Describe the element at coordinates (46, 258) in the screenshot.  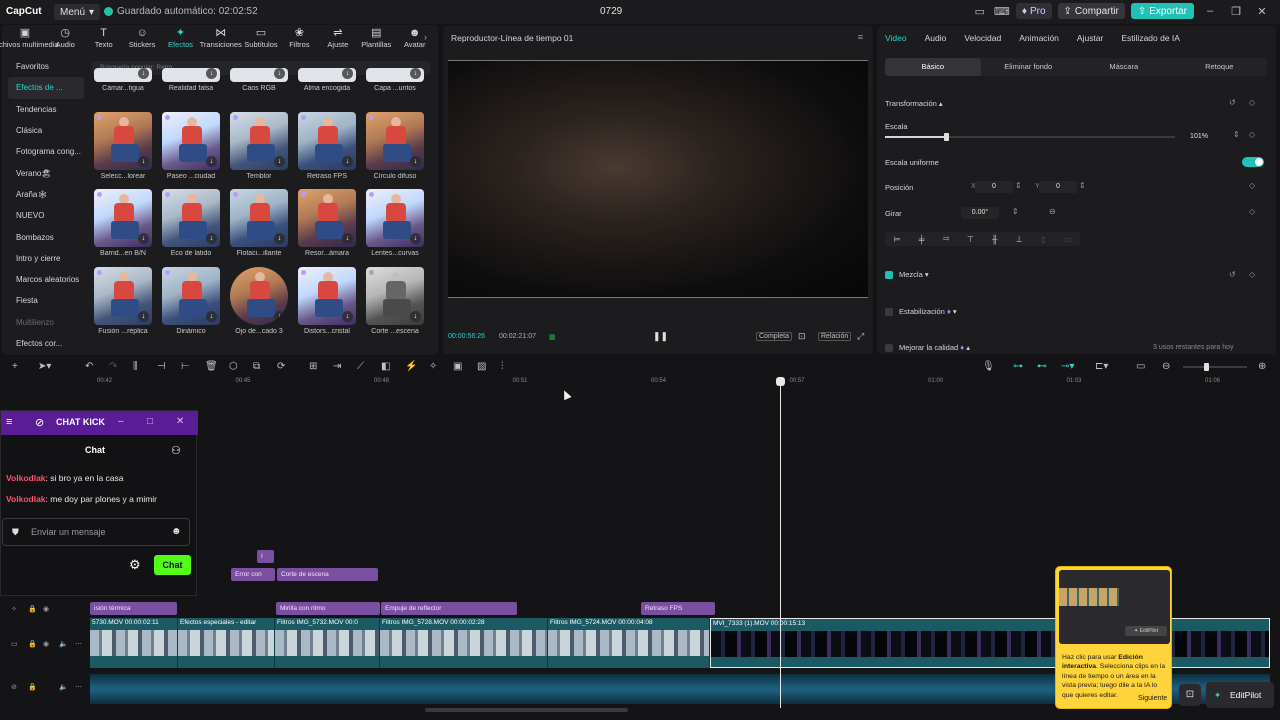
I see `sidebar-item: Intro y cierre` at that location.